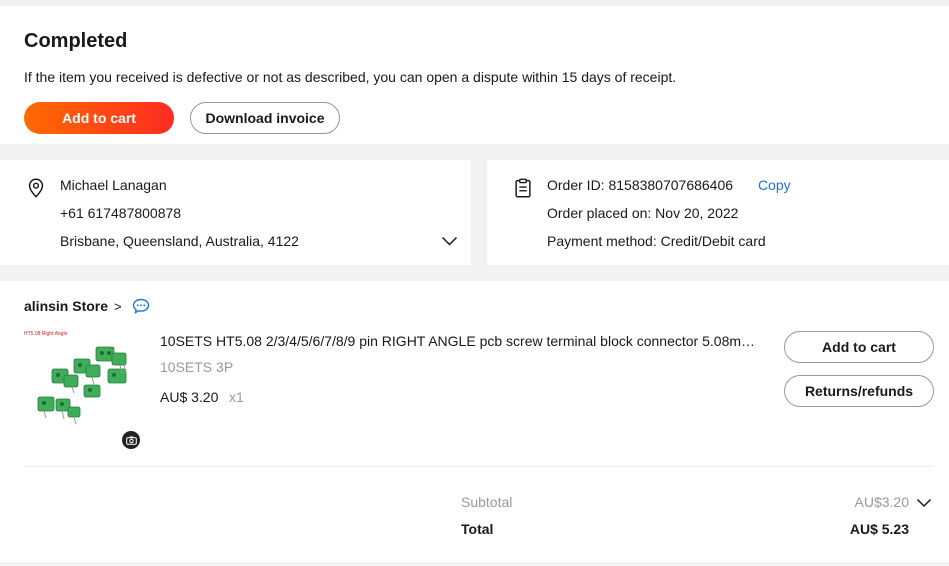  Describe the element at coordinates (236, 397) in the screenshot. I see `product-quantity: x1` at that location.